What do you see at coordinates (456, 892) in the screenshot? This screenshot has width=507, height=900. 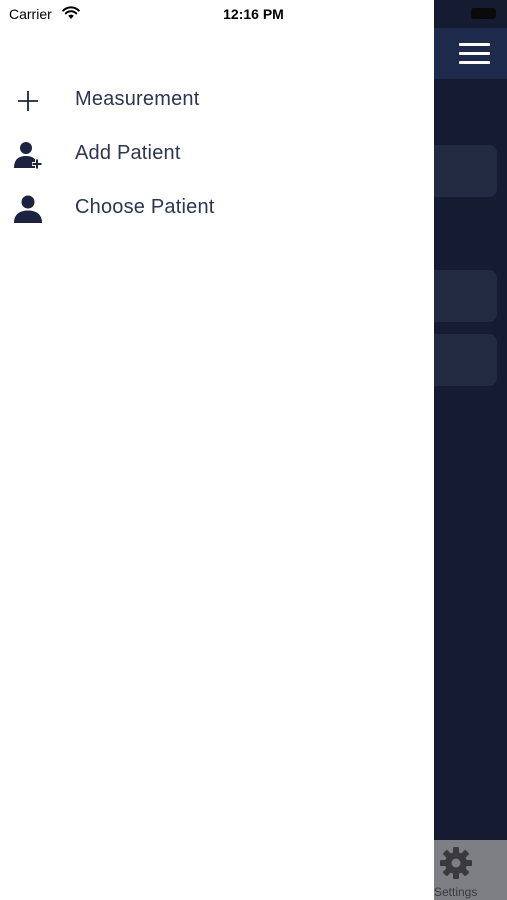 I see `tab-settings-label: Settings` at bounding box center [456, 892].